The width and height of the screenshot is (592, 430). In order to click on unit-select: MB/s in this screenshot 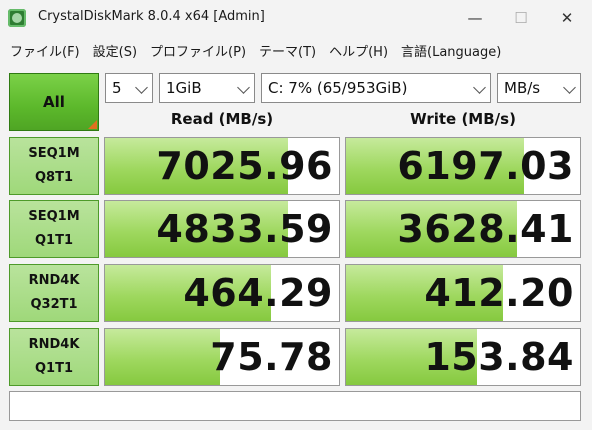, I will do `click(539, 88)`.